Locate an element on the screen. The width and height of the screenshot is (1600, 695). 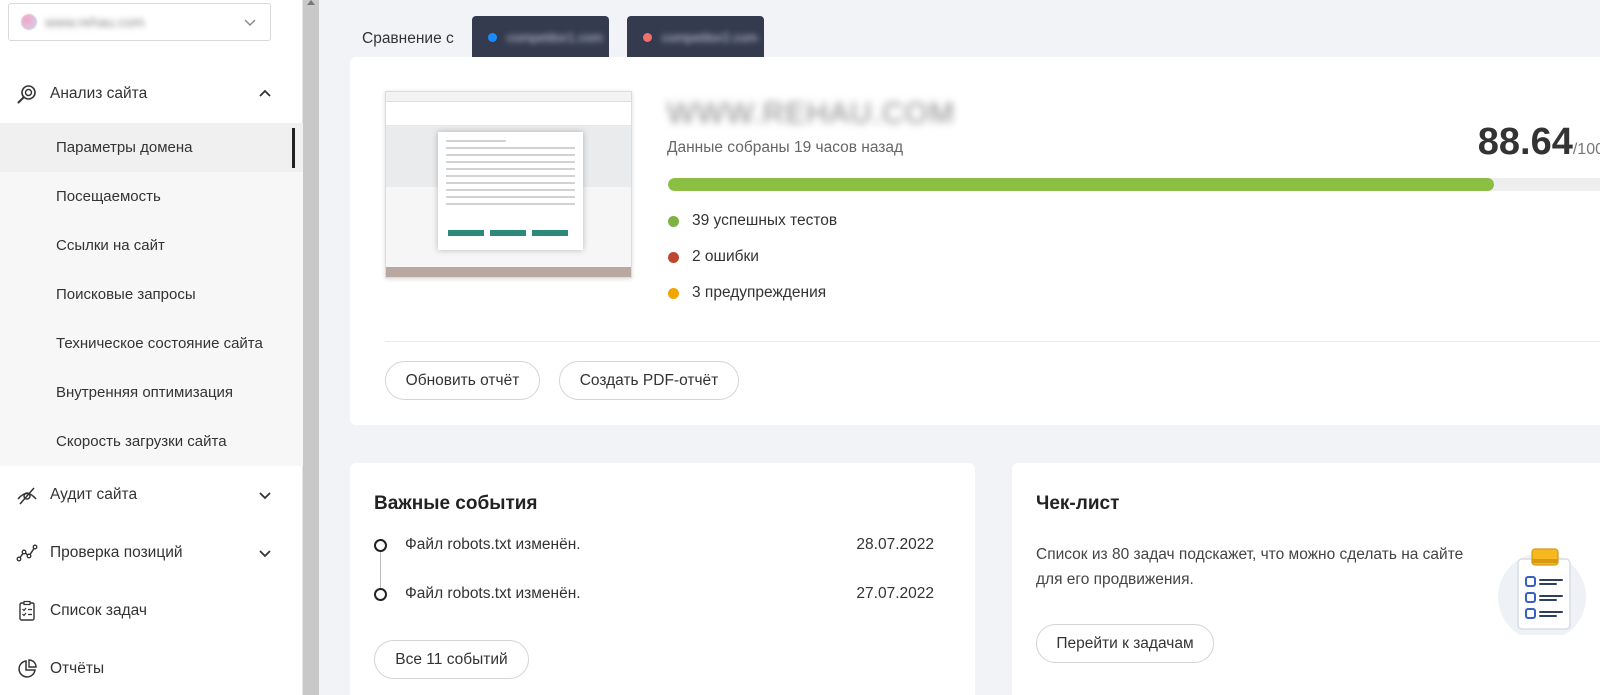
site-favicon-icon is located at coordinates (29, 22).